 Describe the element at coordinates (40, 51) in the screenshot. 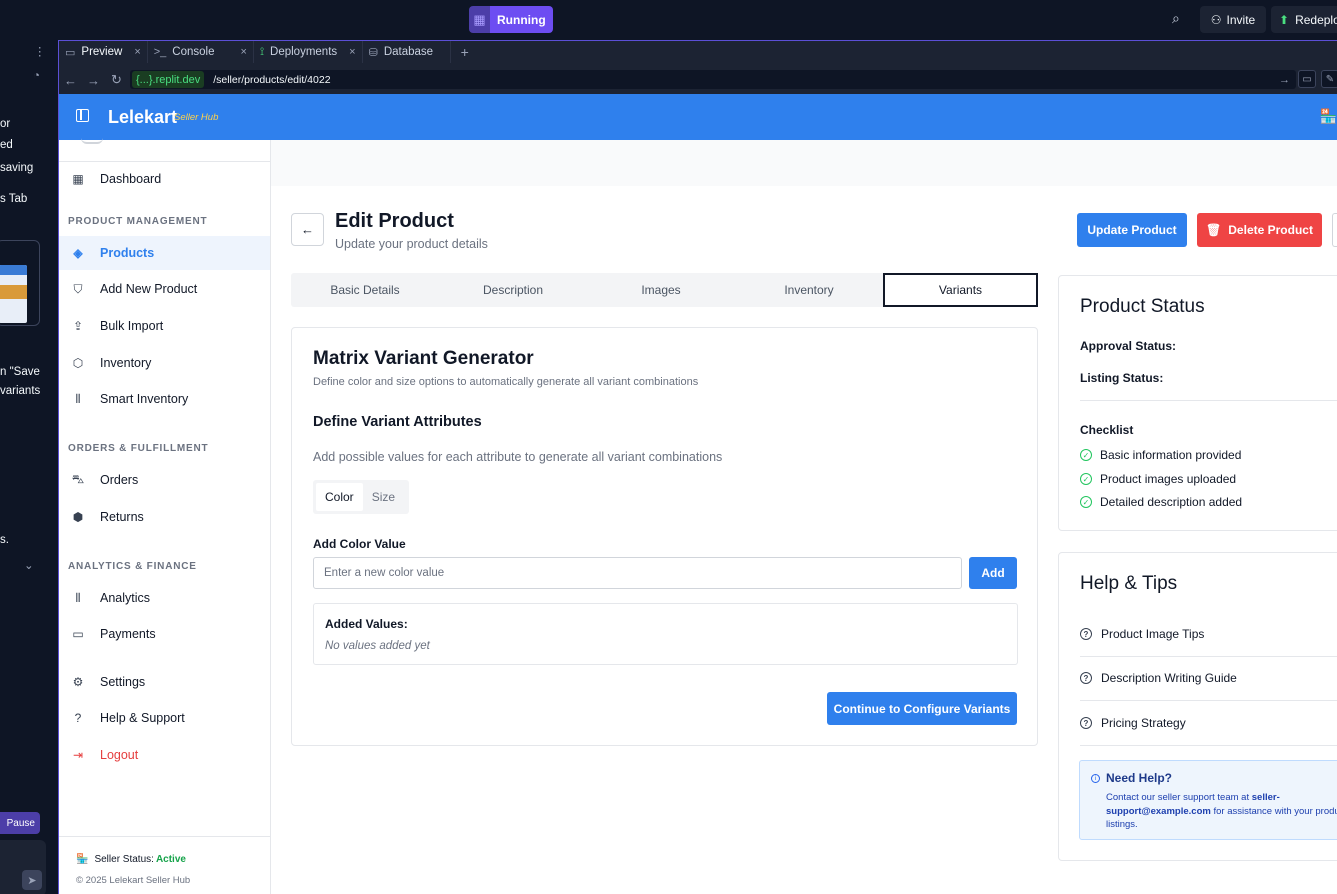

I see `more-icon: ⋮` at that location.